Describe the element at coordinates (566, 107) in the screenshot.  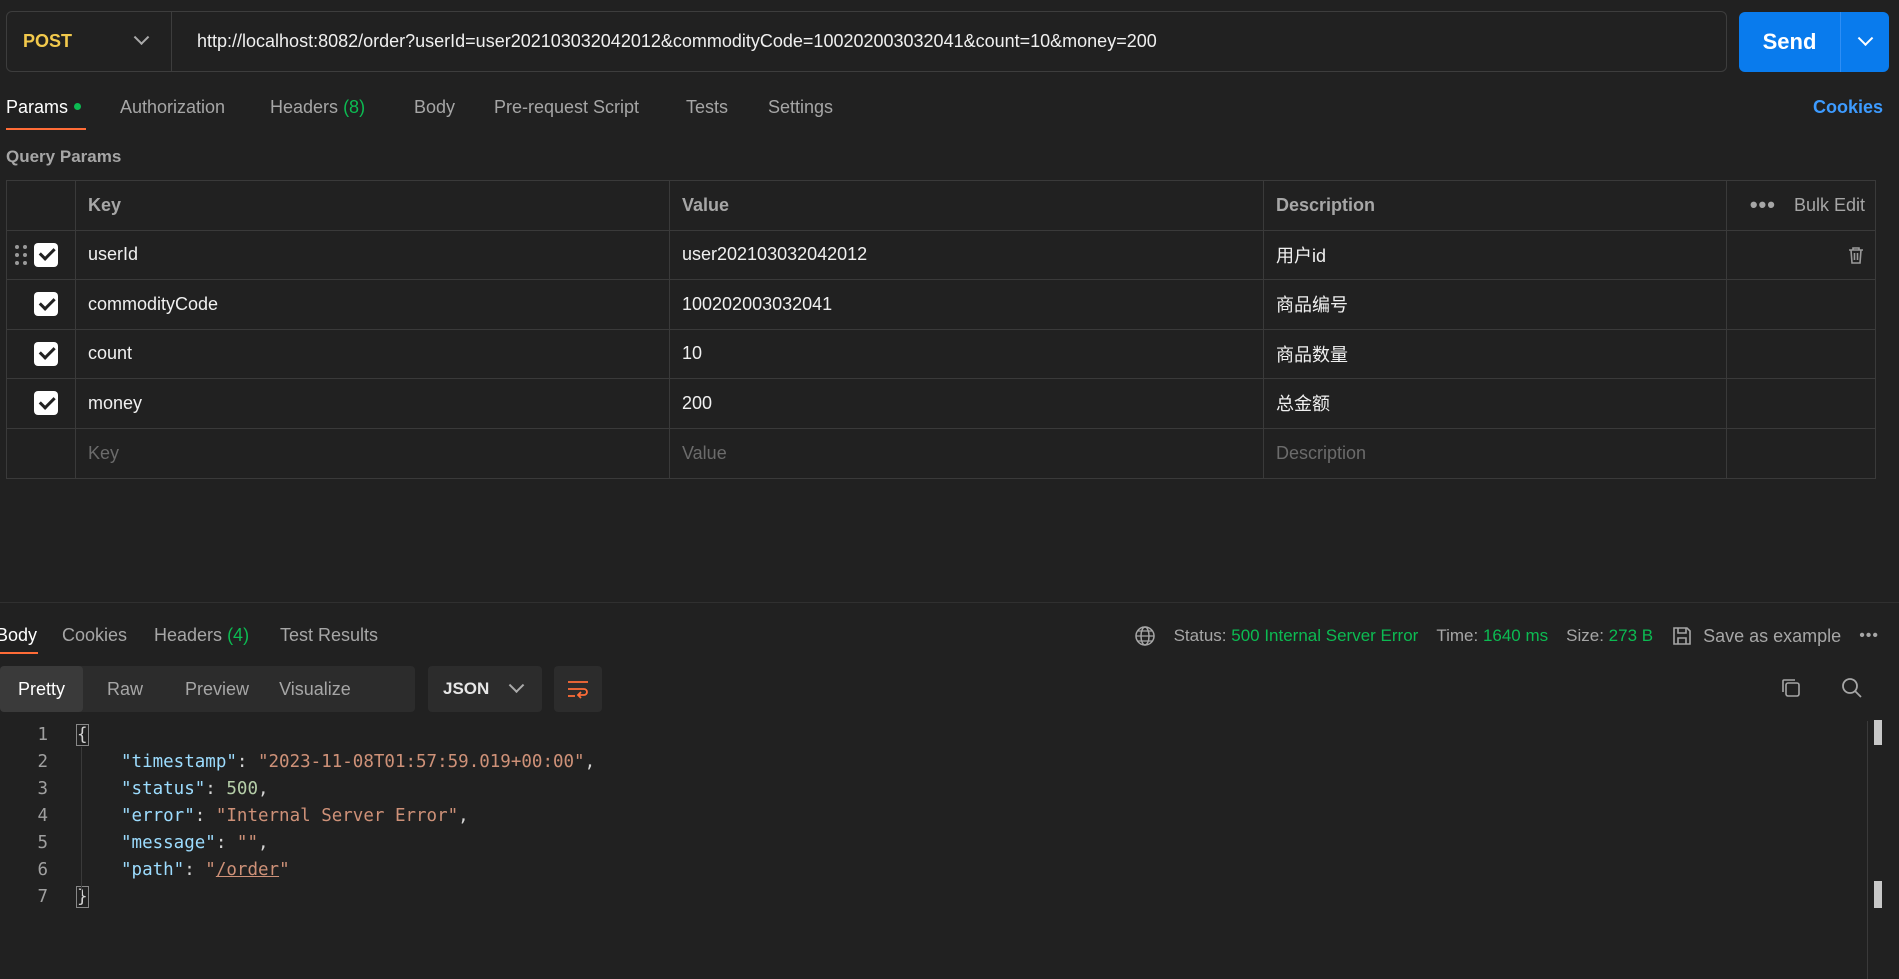
I see `tab-prerequest-script: Pre-request Script` at that location.